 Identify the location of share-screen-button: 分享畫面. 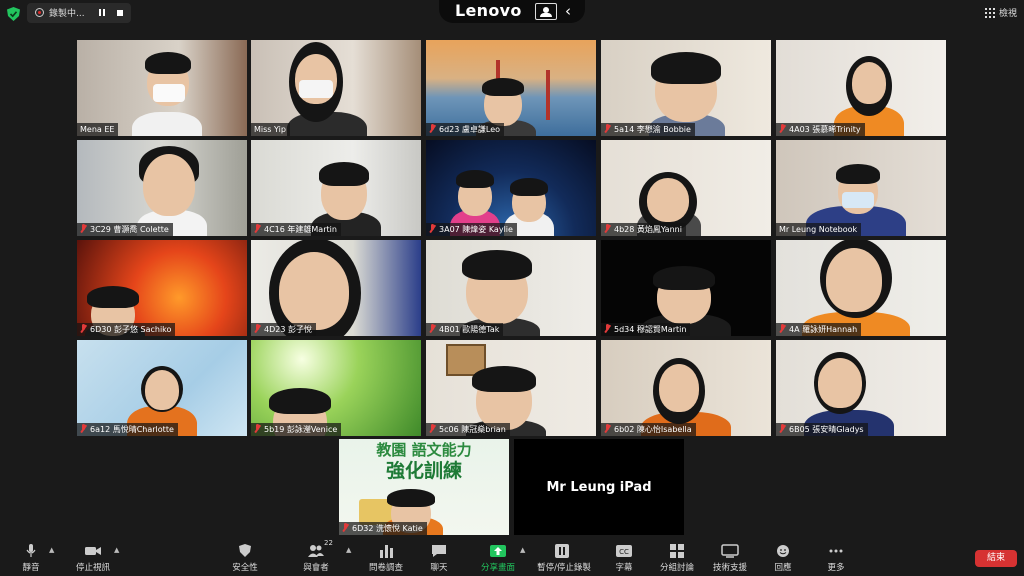
(498, 558).